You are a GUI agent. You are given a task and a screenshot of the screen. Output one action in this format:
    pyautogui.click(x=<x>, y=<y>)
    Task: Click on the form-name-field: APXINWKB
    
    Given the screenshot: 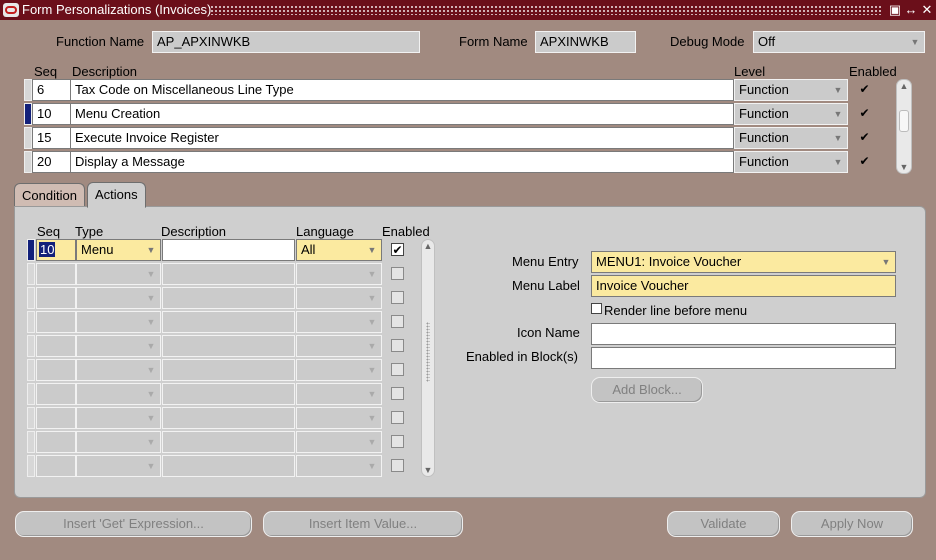 What is the action you would take?
    pyautogui.click(x=585, y=42)
    